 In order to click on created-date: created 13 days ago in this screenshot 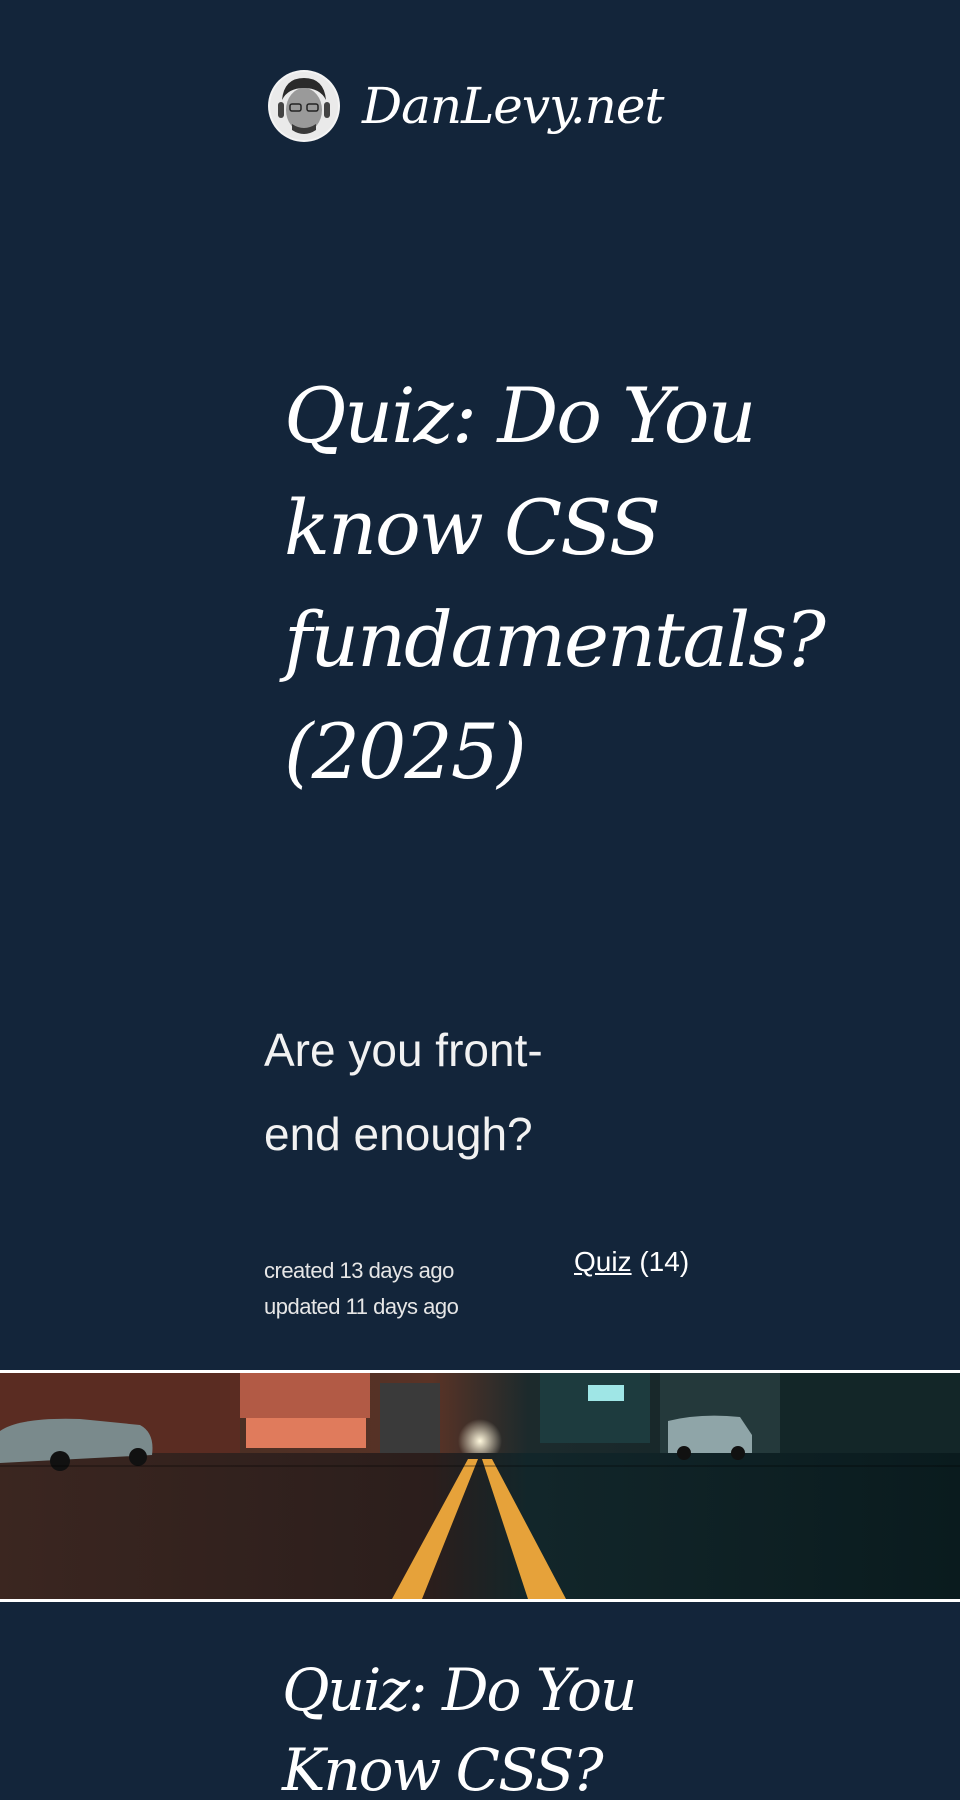, I will do `click(359, 1270)`.